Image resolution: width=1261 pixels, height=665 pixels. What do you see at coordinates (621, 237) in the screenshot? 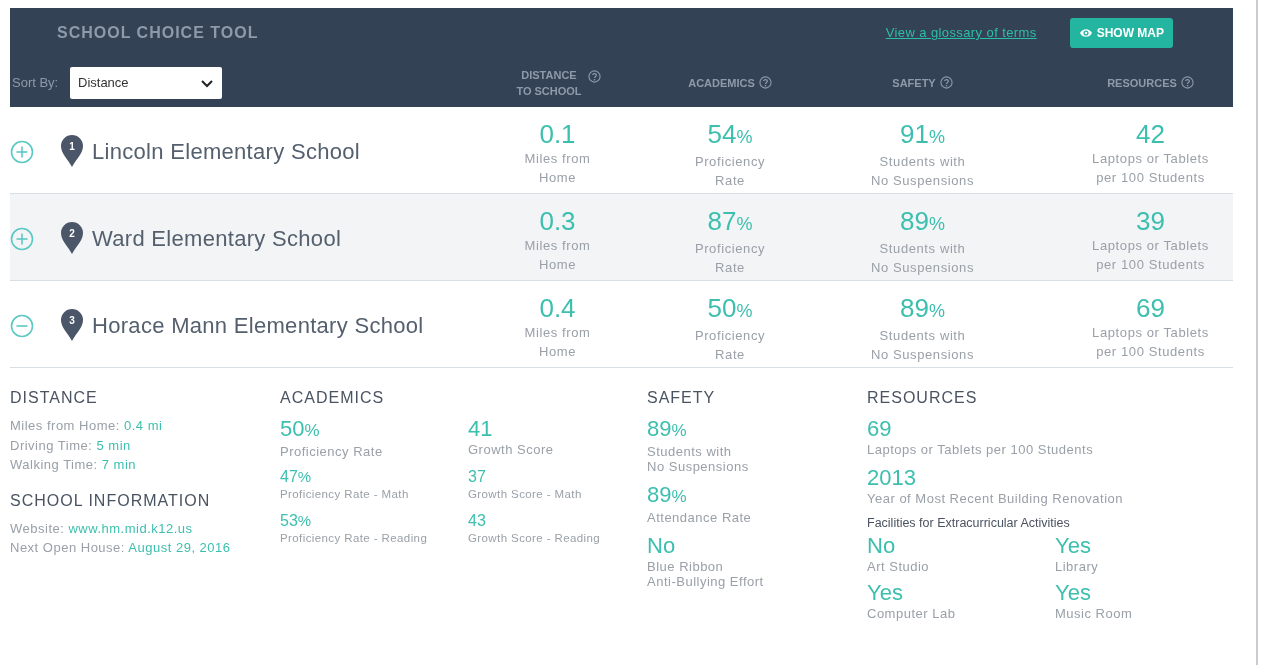
I see `school-row: 2 Ward Elementary School 0.3 Miles from Home 87% Proficiency Rate 89% Students with No Suspensions 39 Laptops or Tablets per 100 Students` at bounding box center [621, 237].